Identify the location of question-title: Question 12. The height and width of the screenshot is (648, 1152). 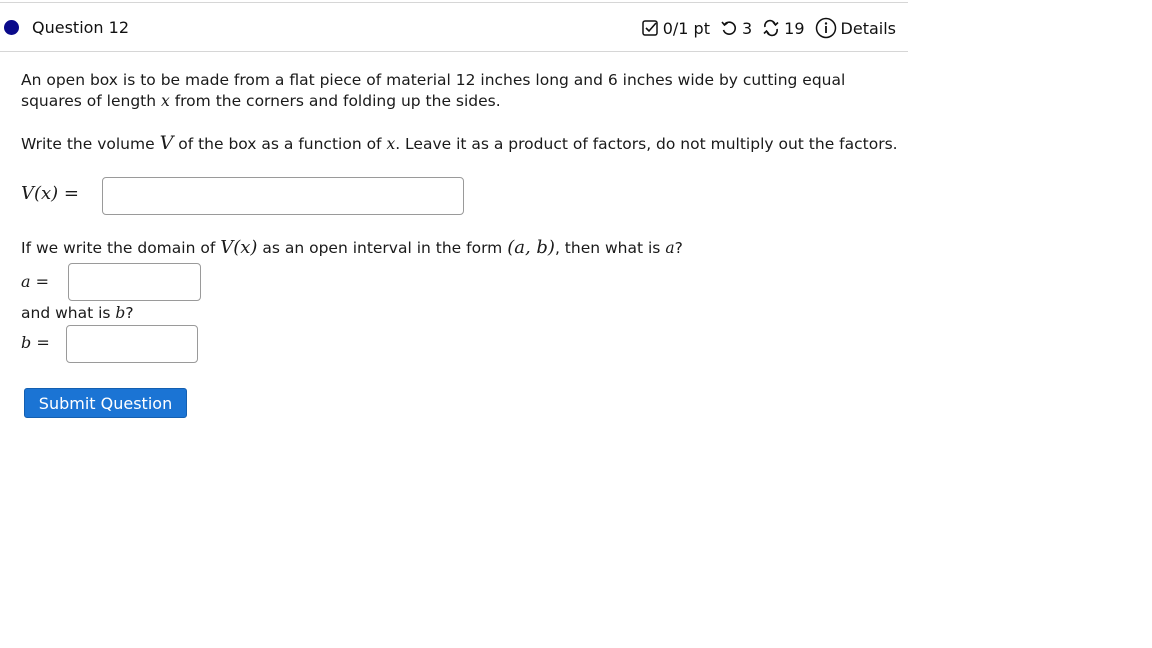
(81, 27).